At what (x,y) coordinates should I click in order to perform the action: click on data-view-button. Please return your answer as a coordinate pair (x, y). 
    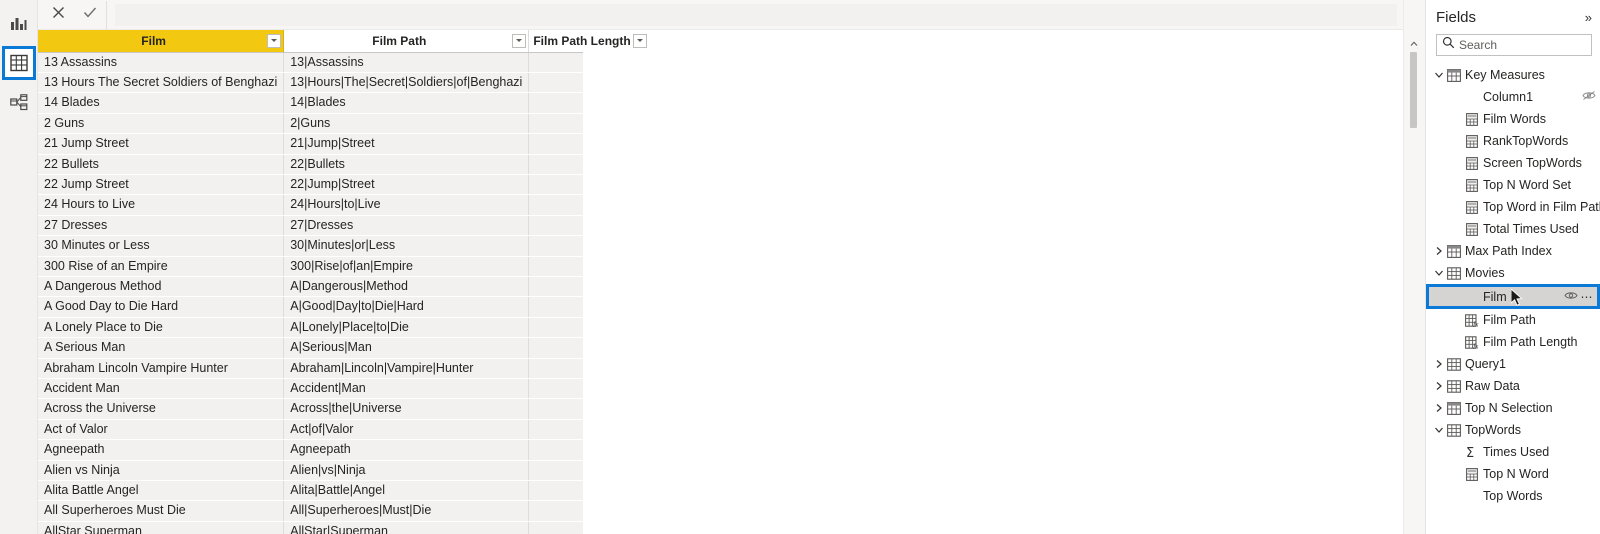
    Looking at the image, I should click on (18, 63).